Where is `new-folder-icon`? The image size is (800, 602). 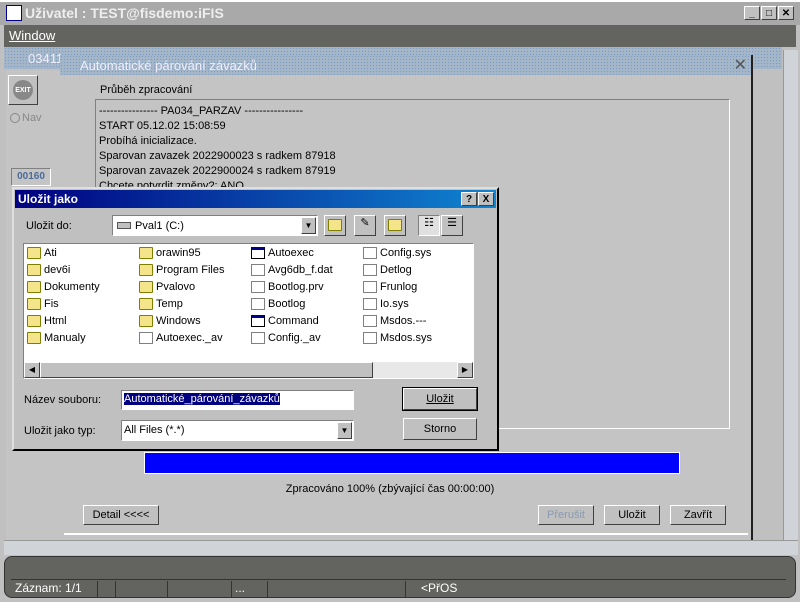
new-folder-icon is located at coordinates (395, 225).